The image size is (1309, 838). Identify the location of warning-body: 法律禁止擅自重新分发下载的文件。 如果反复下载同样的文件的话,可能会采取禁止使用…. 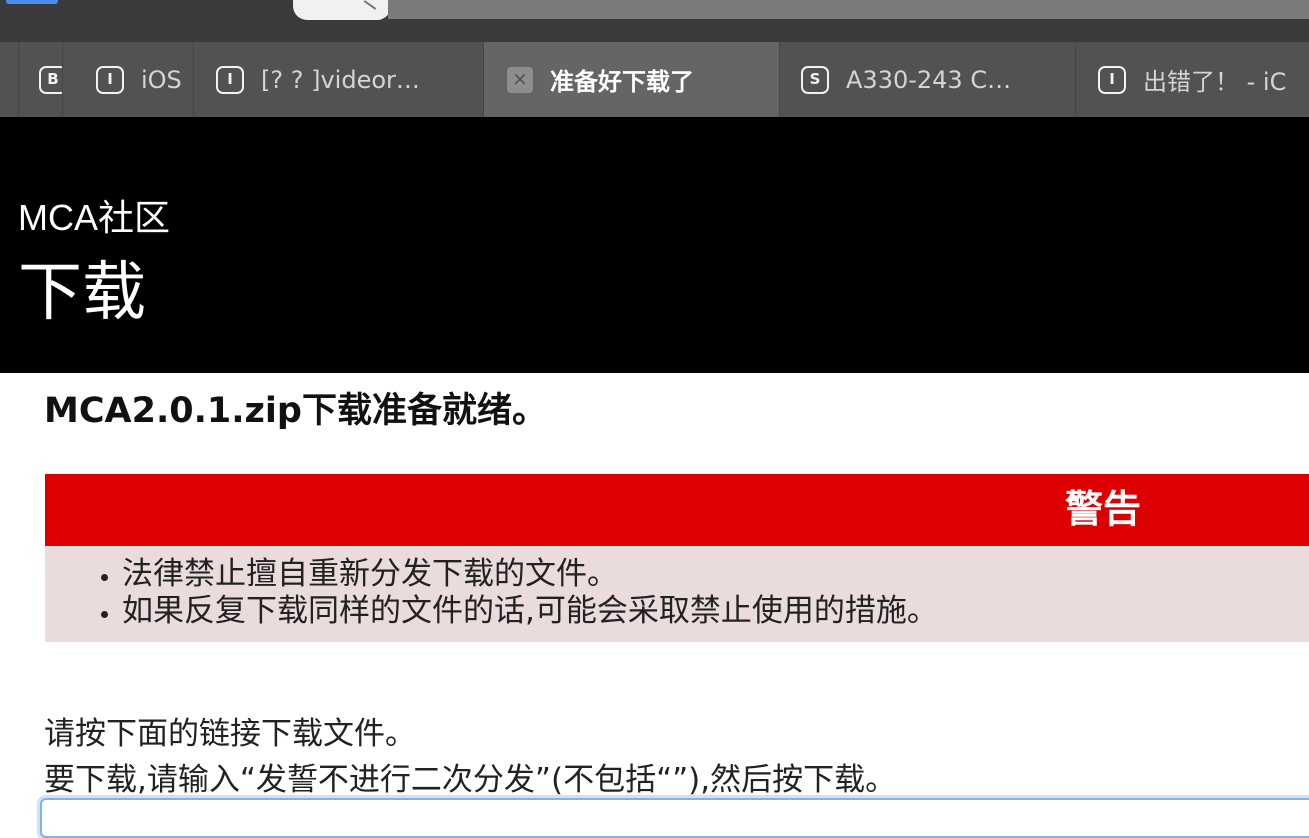
(677, 594).